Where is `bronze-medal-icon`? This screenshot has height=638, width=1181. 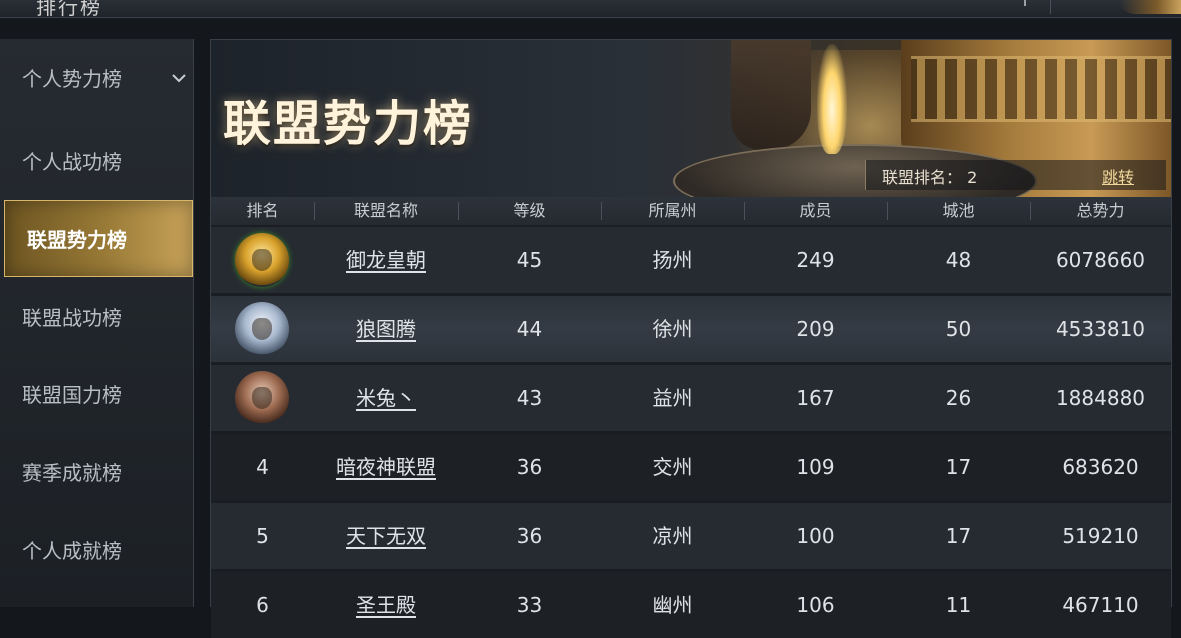 bronze-medal-icon is located at coordinates (262, 398).